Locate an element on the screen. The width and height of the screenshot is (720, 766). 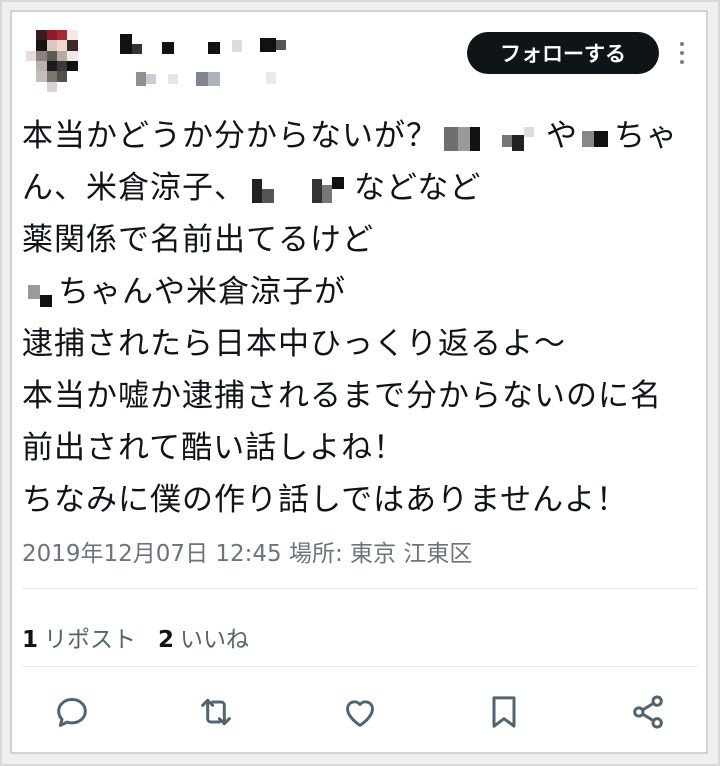
text-line: ん、米倉涼子、 などなど is located at coordinates (362, 188).